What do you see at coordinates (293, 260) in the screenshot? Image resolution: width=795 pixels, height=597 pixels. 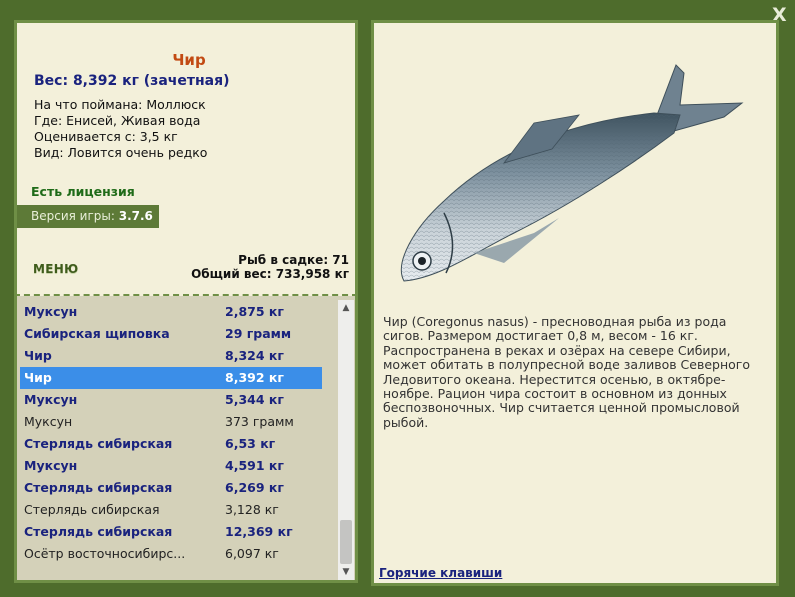 I see `keepnet-count: Рыб в садке: 71` at bounding box center [293, 260].